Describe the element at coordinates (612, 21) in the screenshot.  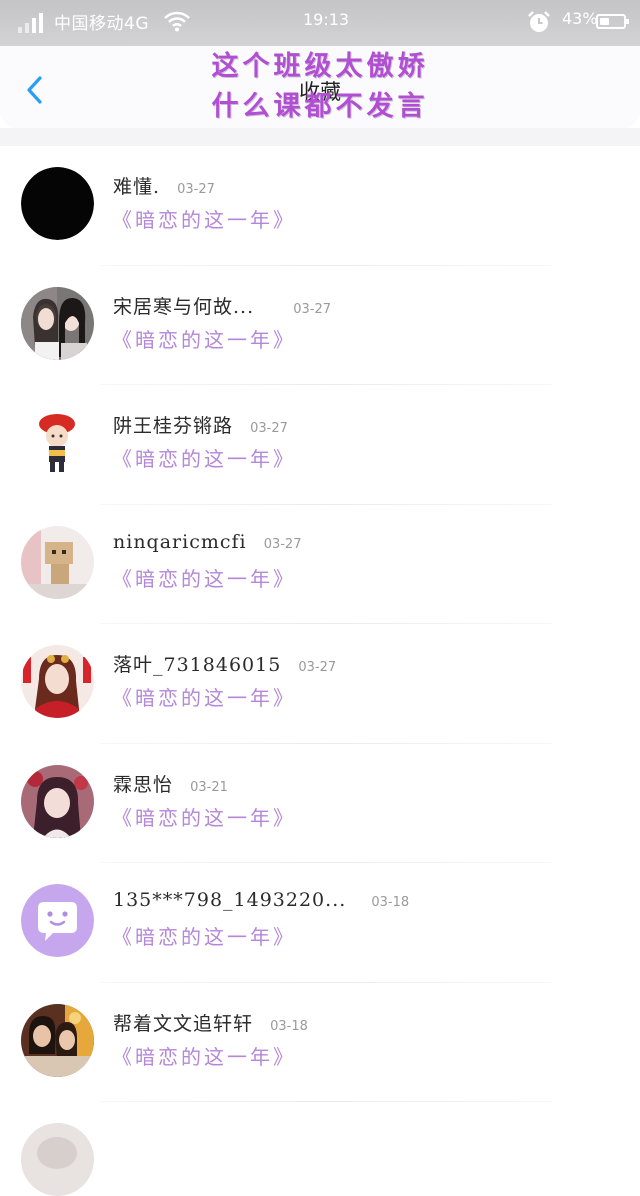
I see `battery-icon` at that location.